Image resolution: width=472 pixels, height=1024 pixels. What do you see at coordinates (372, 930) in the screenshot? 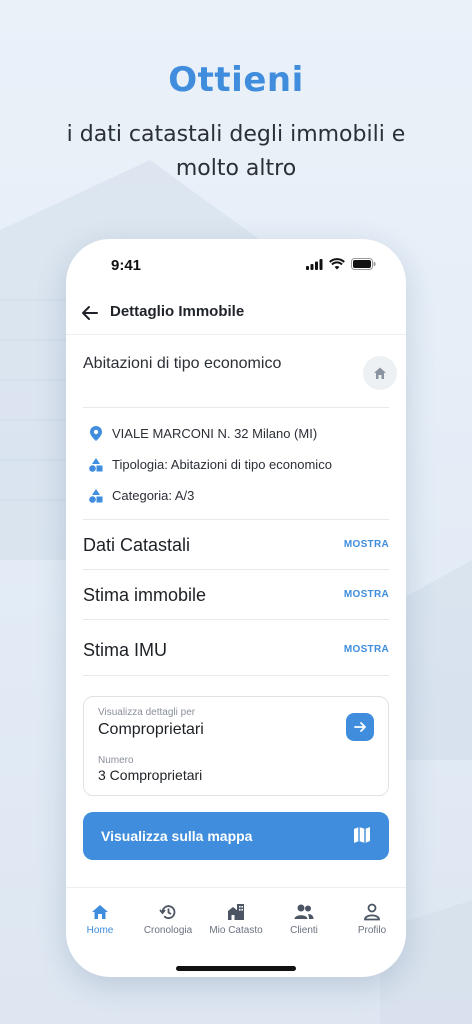
I see `tab-label: Profilo` at bounding box center [372, 930].